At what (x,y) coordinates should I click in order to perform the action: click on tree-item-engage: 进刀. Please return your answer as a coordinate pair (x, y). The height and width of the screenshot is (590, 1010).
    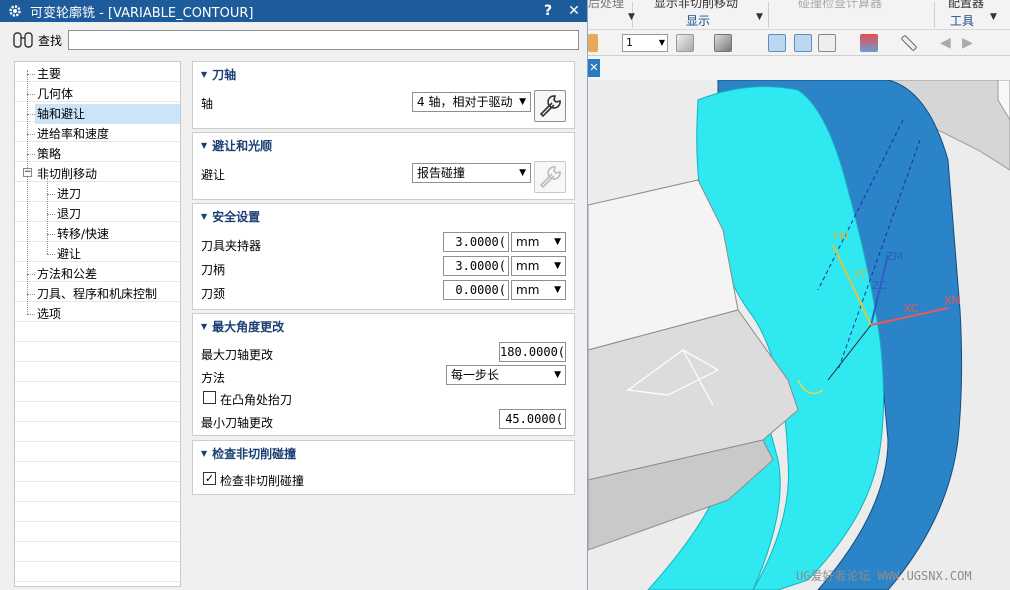
    Looking at the image, I should click on (97, 194).